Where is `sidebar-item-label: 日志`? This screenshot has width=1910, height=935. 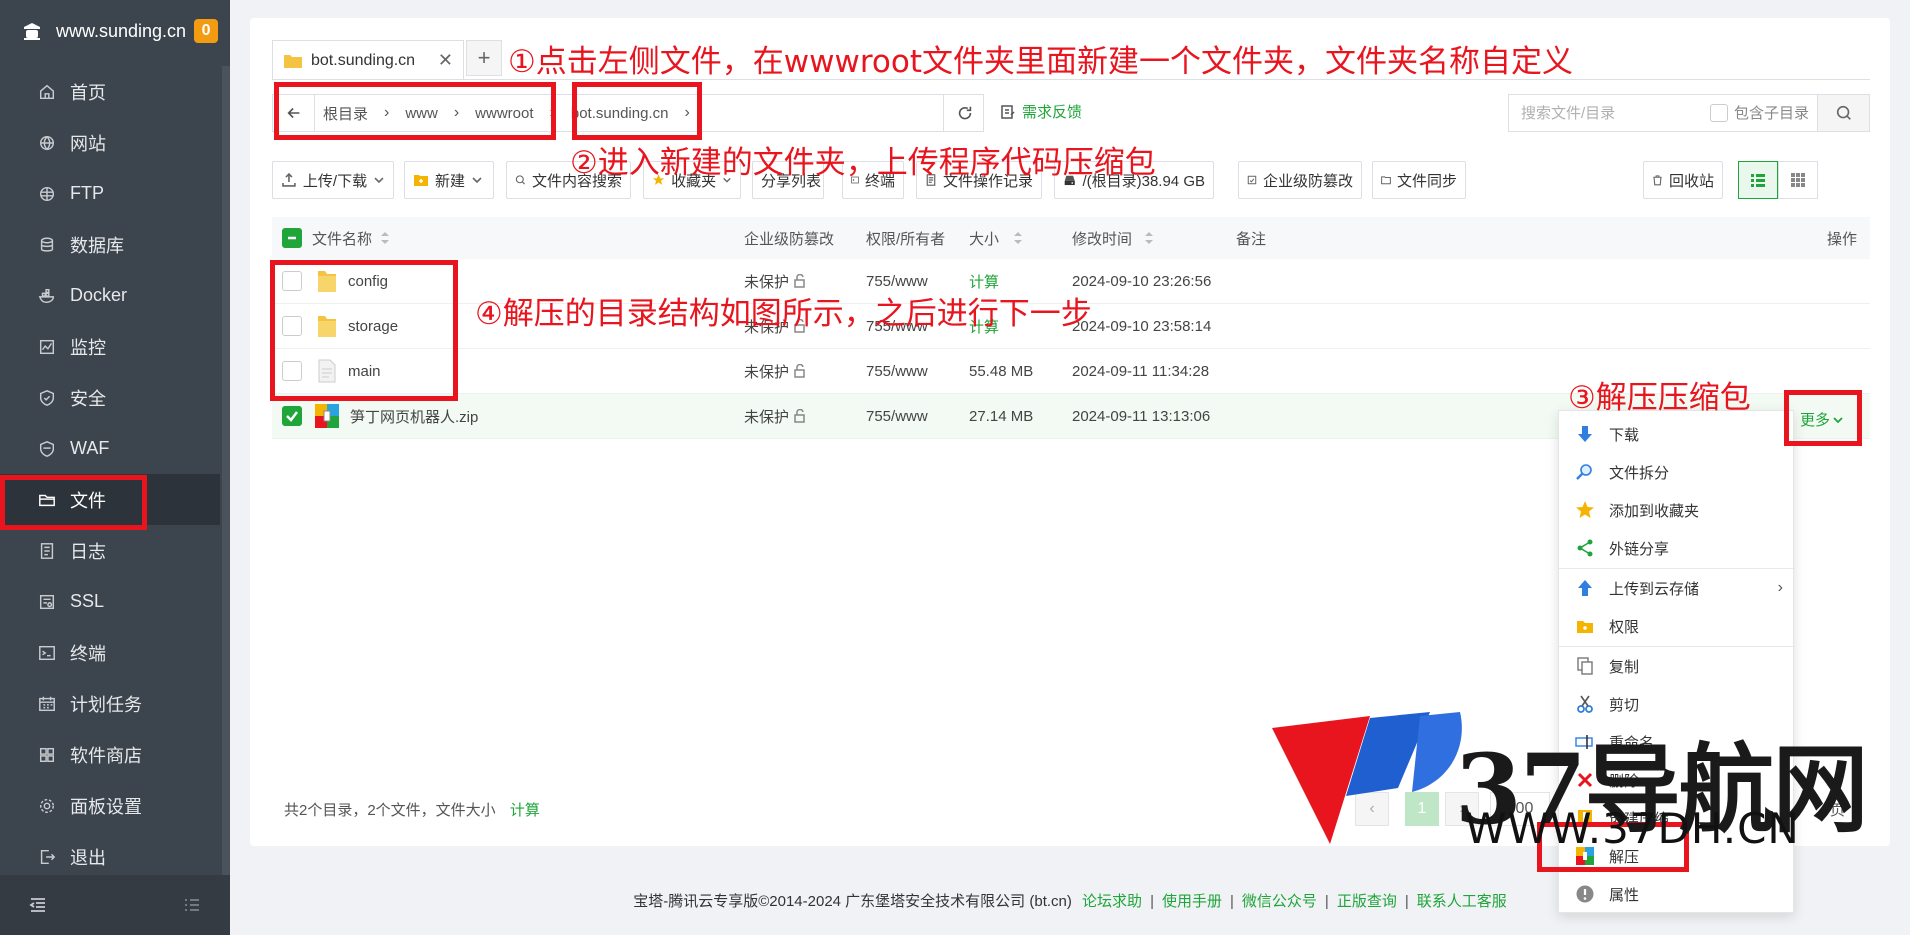
sidebar-item-label: 日志 is located at coordinates (88, 551).